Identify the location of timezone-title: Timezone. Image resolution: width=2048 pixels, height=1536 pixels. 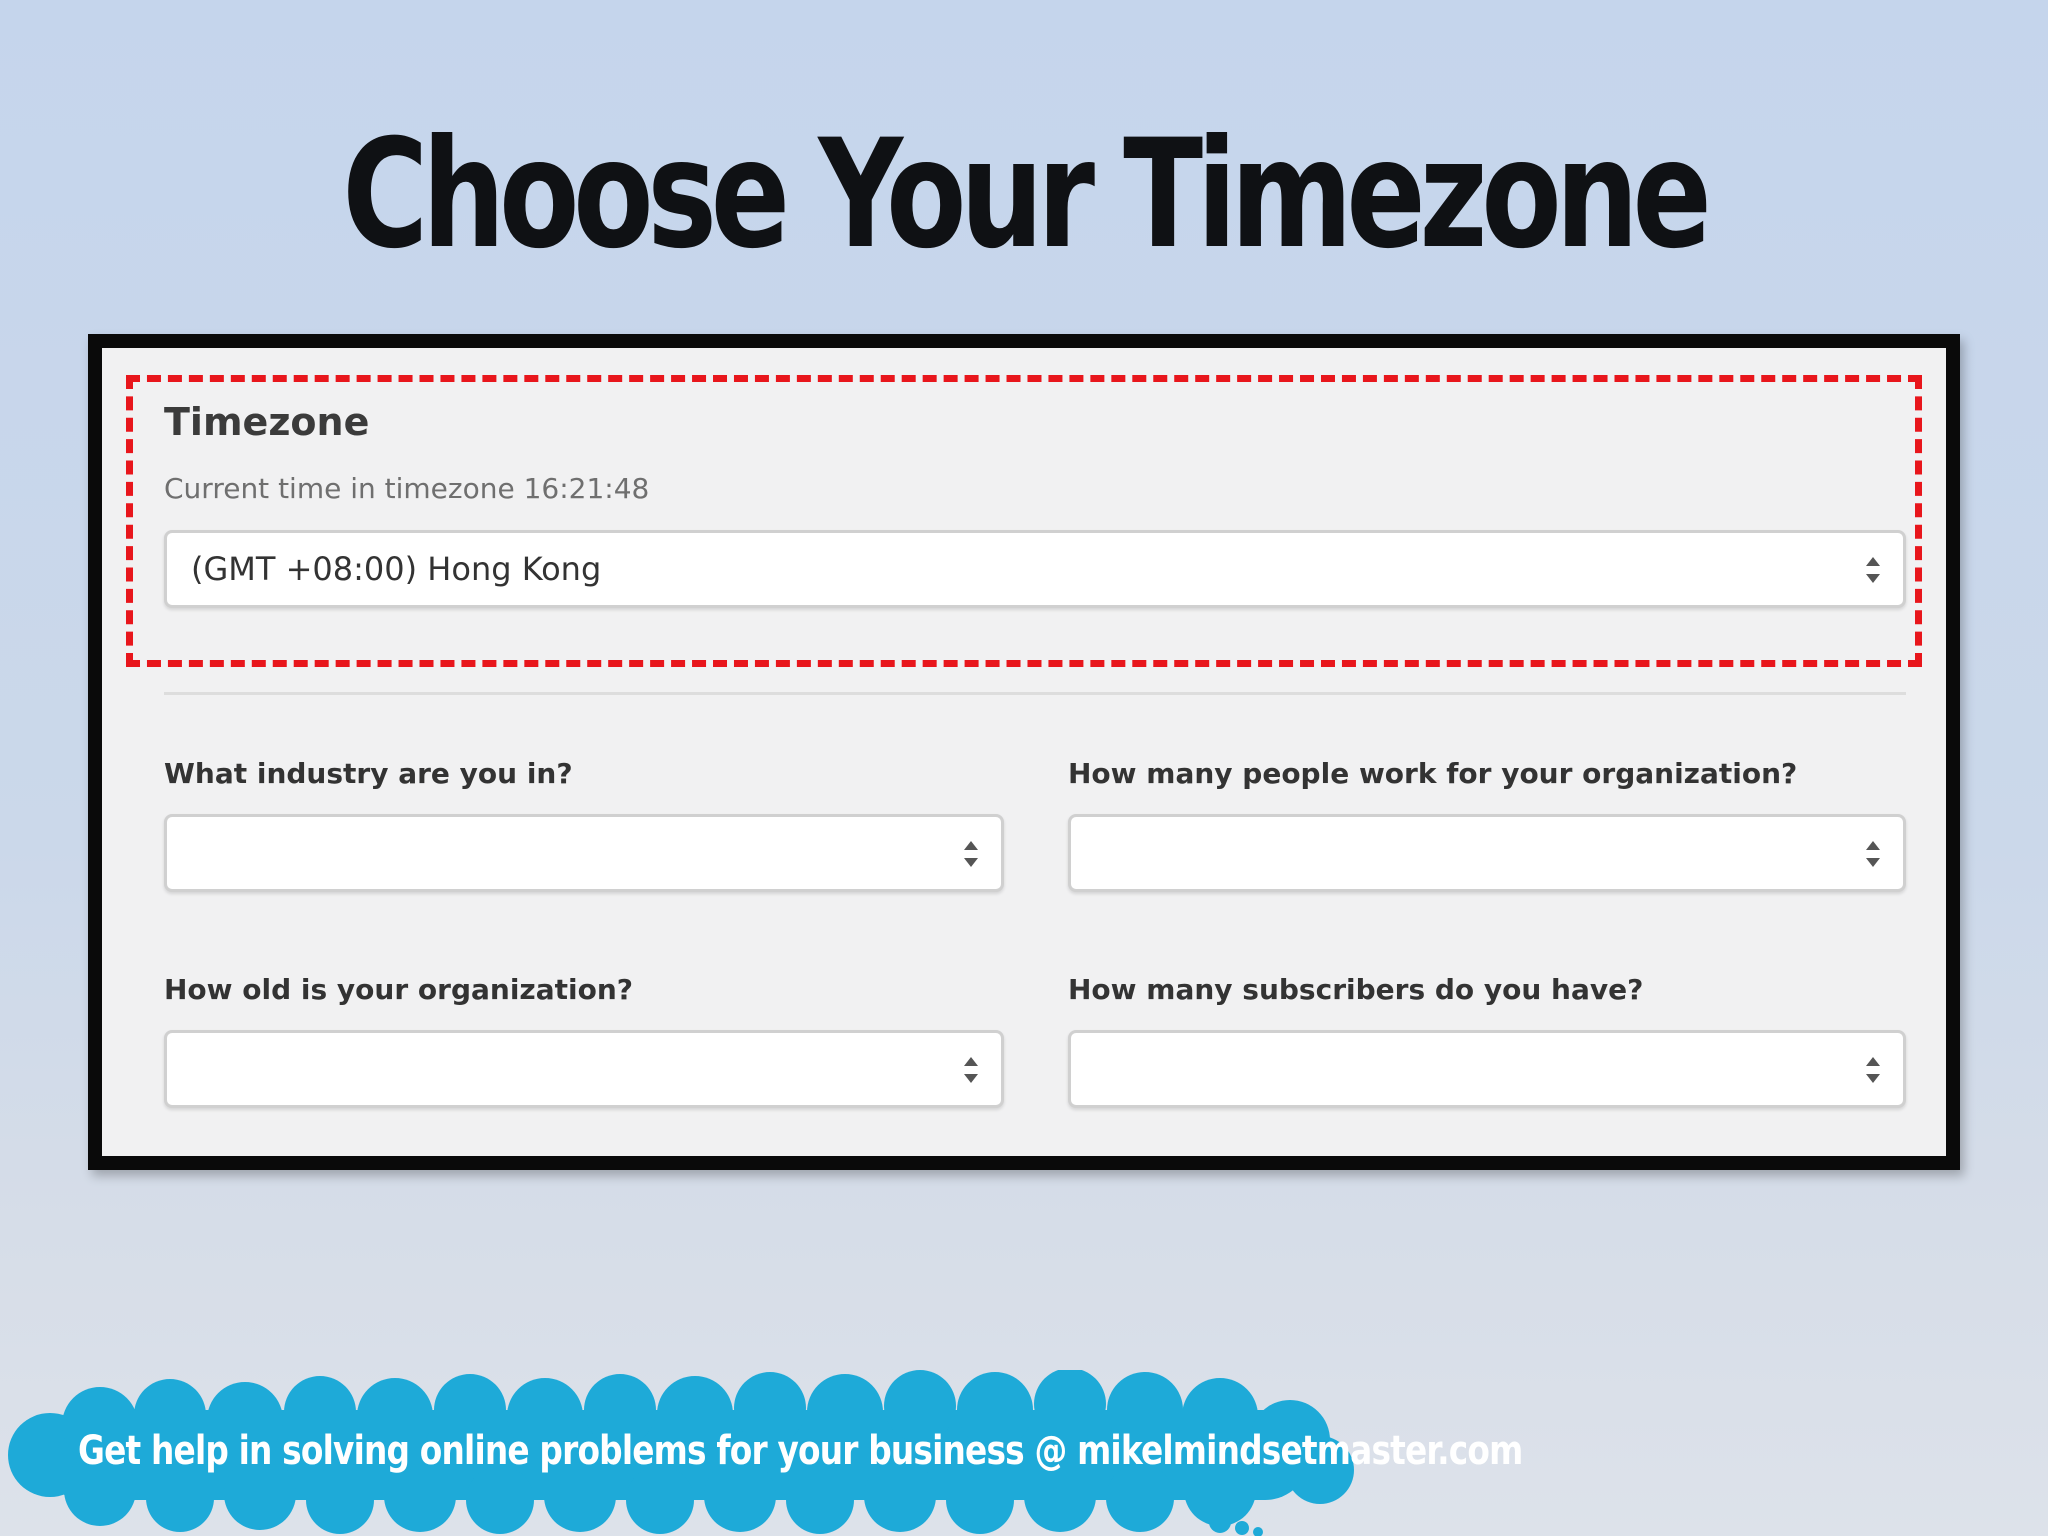
(267, 422).